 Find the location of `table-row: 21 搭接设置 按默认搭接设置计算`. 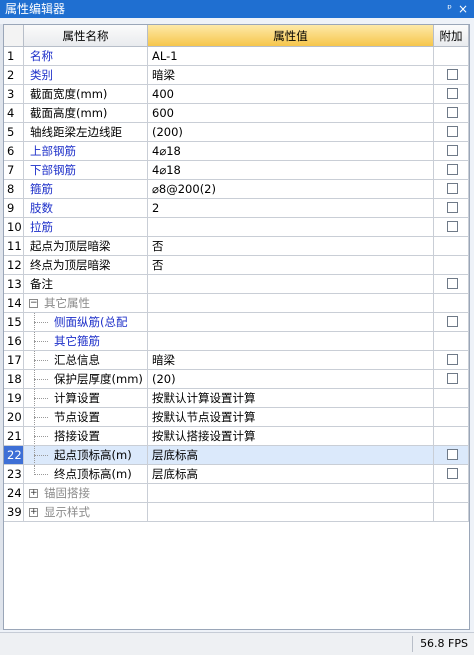

table-row: 21 搭接设置 按默认搭接设置计算 is located at coordinates (236, 436).